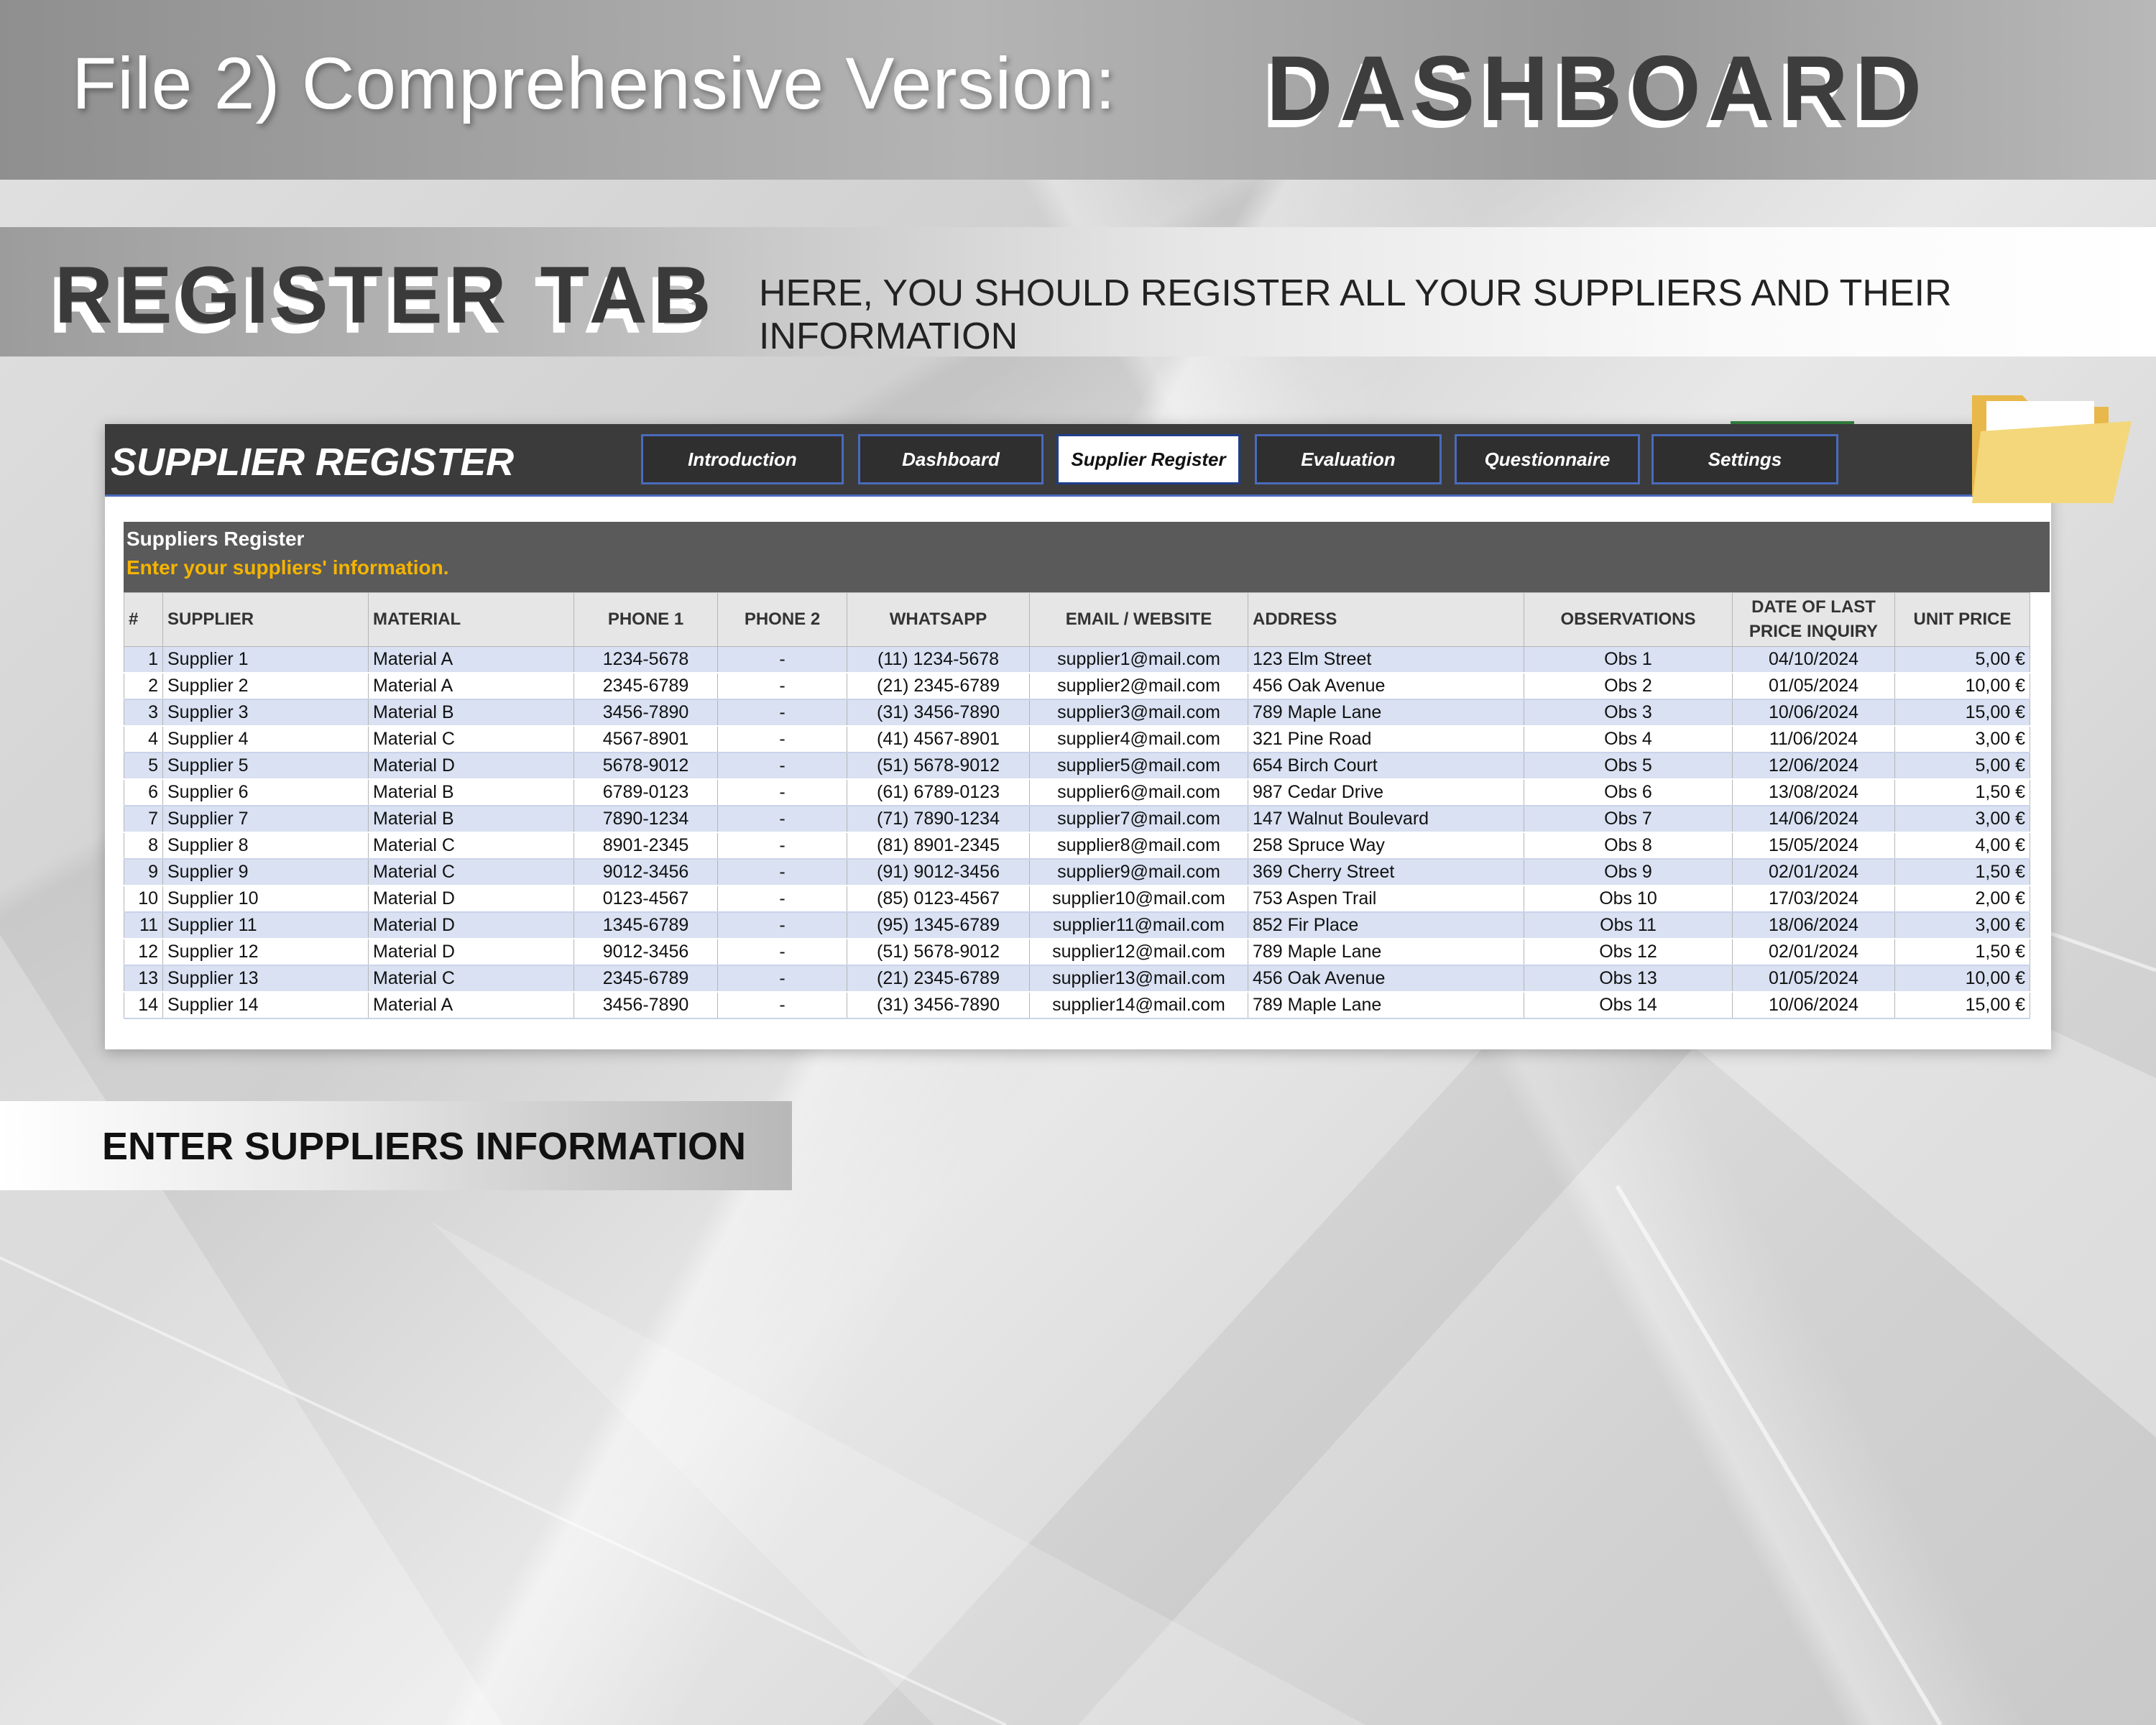 This screenshot has width=2156, height=1725. What do you see at coordinates (645, 819) in the screenshot?
I see `table-cell: 7890-1234` at bounding box center [645, 819].